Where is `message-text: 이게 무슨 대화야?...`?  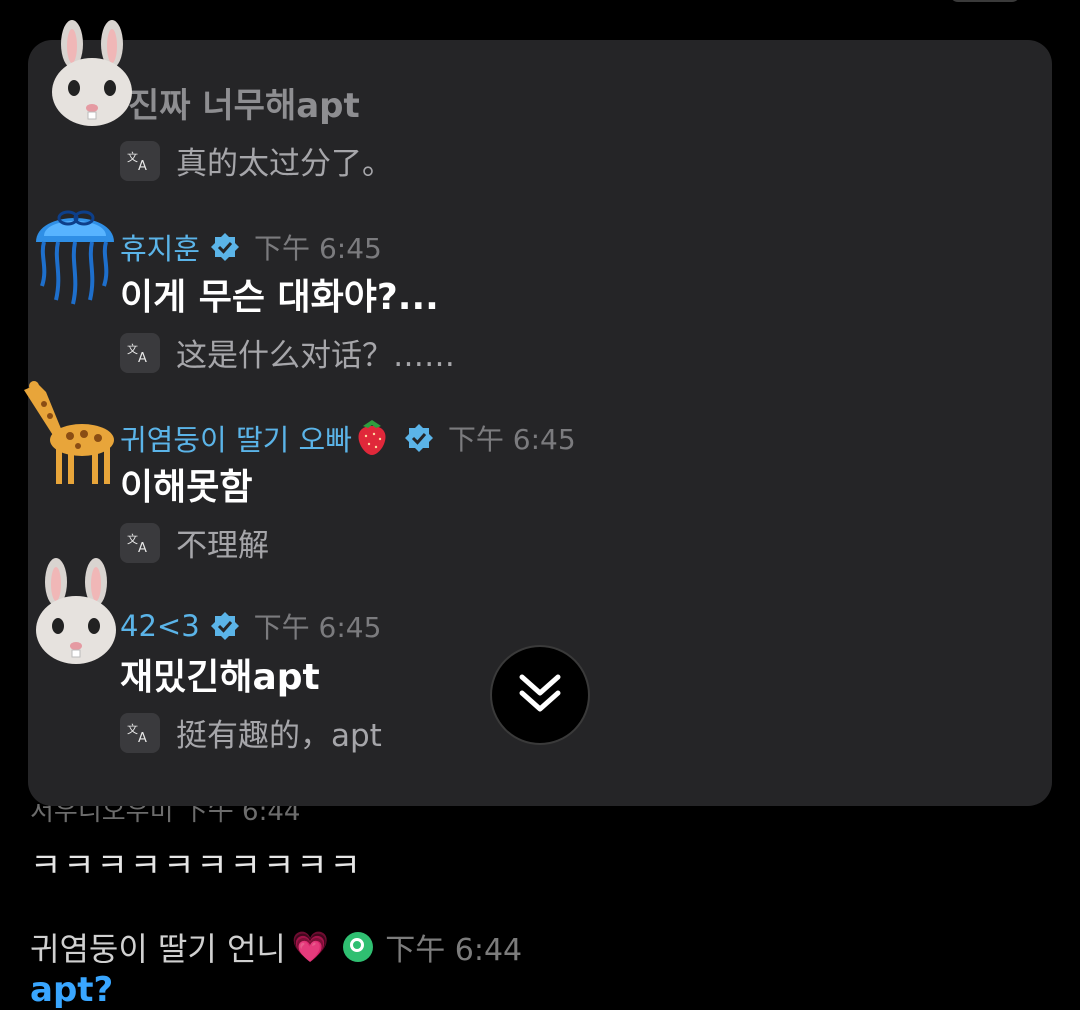 message-text: 이게 무슨 대화야?... is located at coordinates (279, 297).